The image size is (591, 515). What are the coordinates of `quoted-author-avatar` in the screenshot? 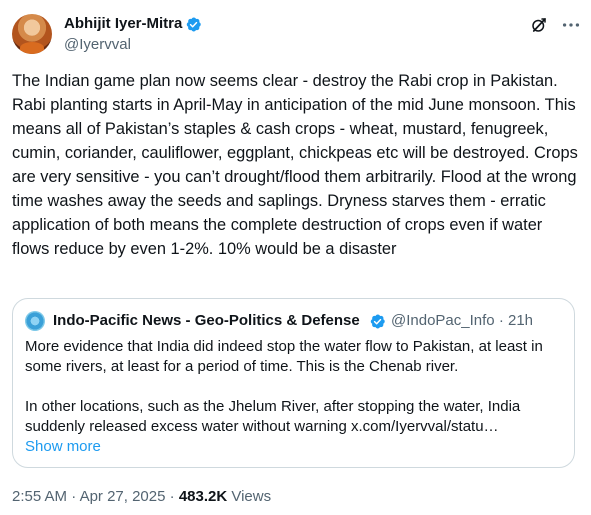 It's located at (35, 321).